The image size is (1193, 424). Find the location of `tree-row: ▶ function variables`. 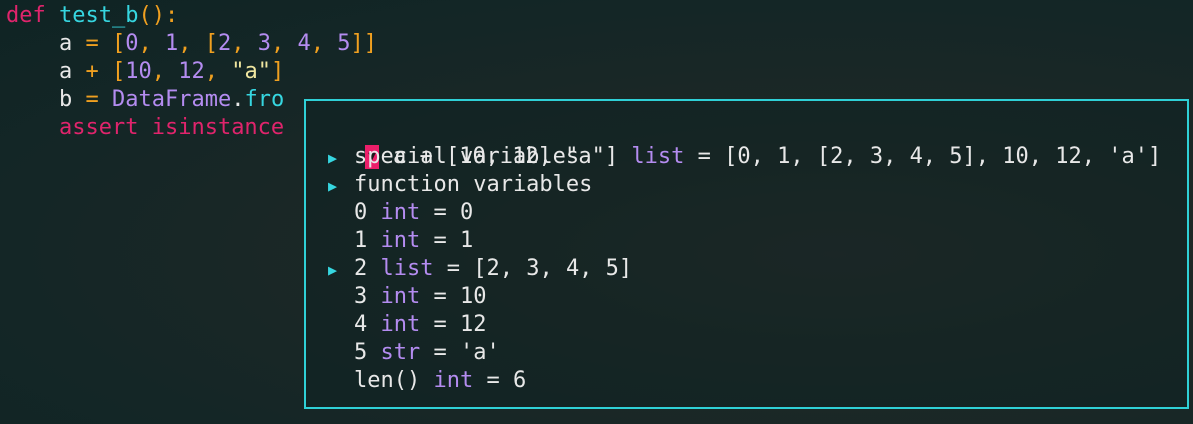

tree-row: ▶ function variables is located at coordinates (460, 185).